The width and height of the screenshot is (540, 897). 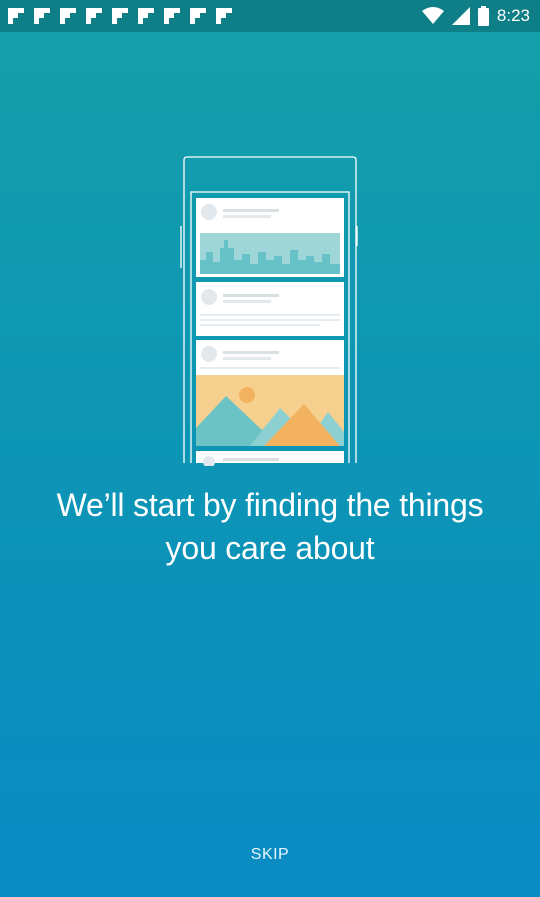 I want to click on feed-card-landscape, so click(x=270, y=393).